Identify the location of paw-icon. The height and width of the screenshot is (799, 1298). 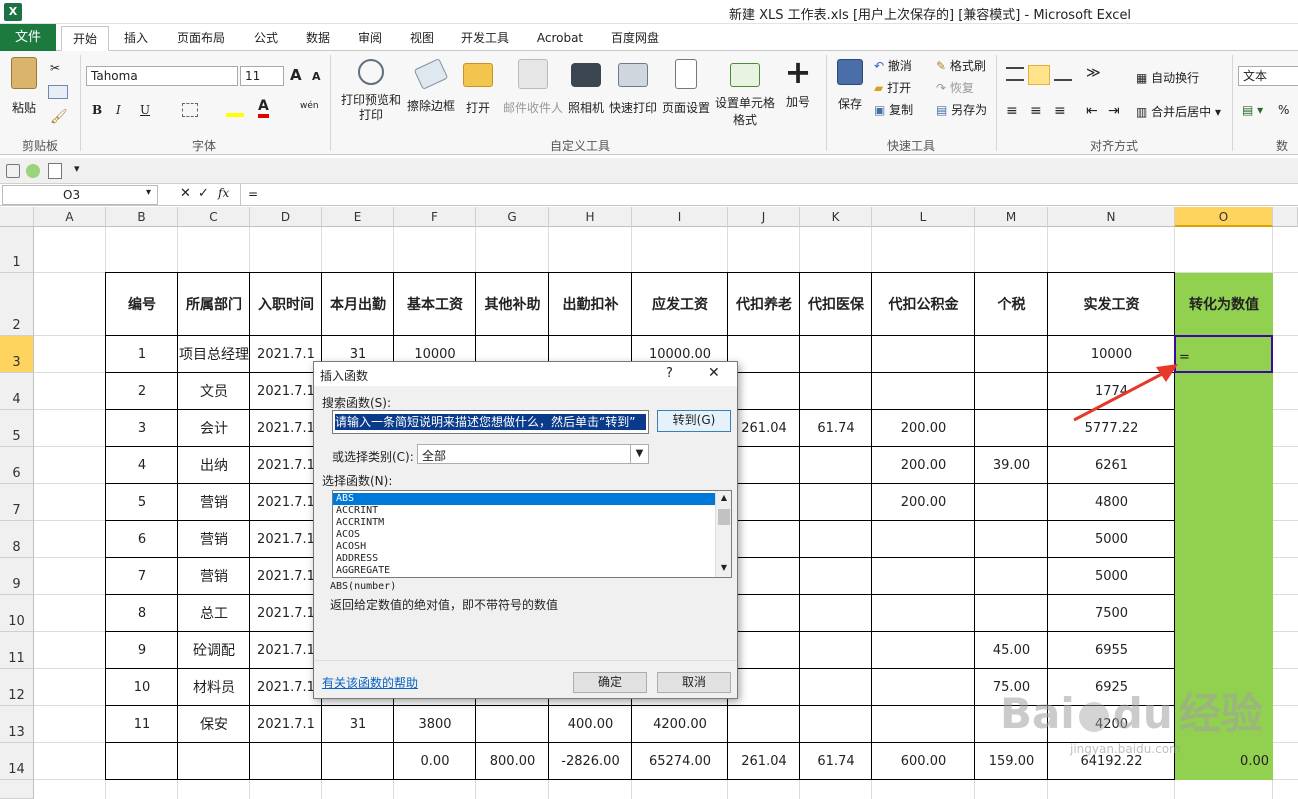
(1093, 716).